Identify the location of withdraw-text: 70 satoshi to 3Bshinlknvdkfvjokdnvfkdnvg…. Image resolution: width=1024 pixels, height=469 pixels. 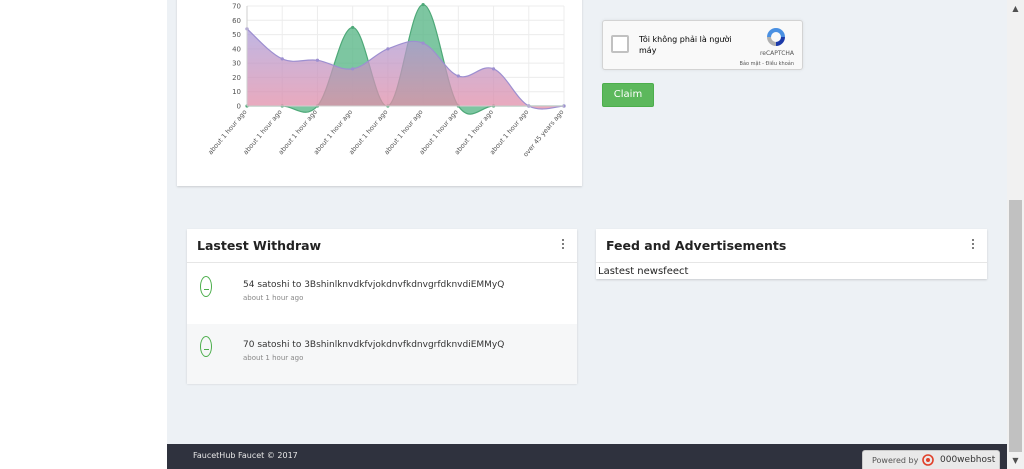
(374, 345).